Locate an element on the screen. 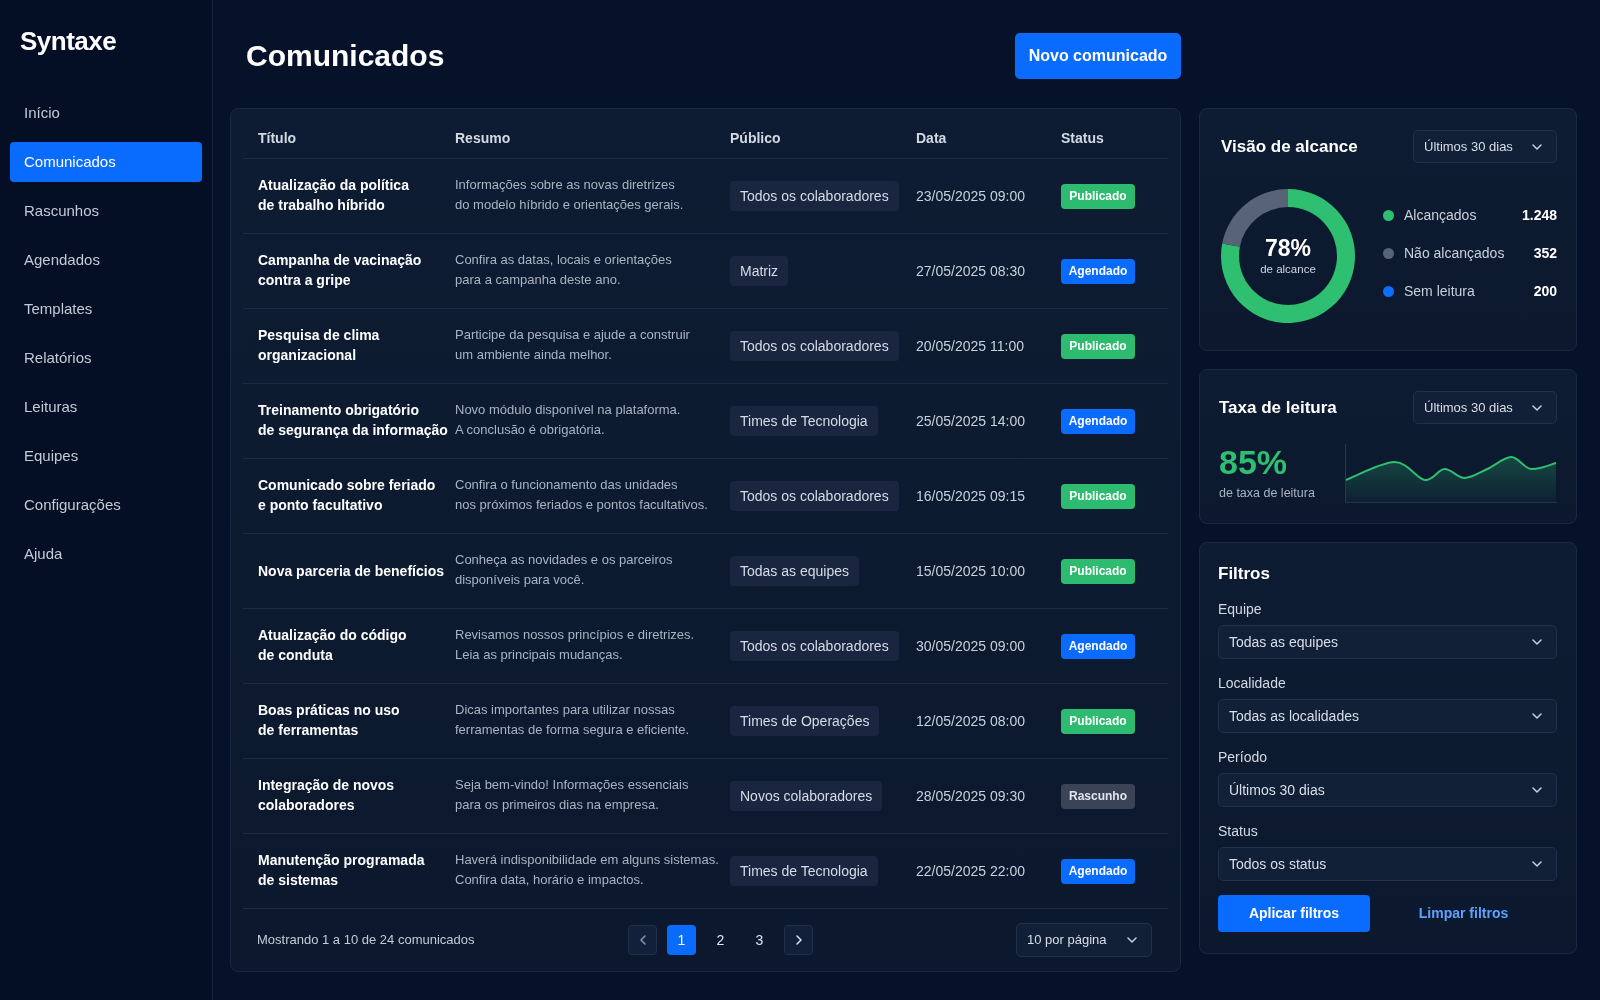 Image resolution: width=1600 pixels, height=1000 pixels. panel-title: Taxa de leitura is located at coordinates (1278, 407).